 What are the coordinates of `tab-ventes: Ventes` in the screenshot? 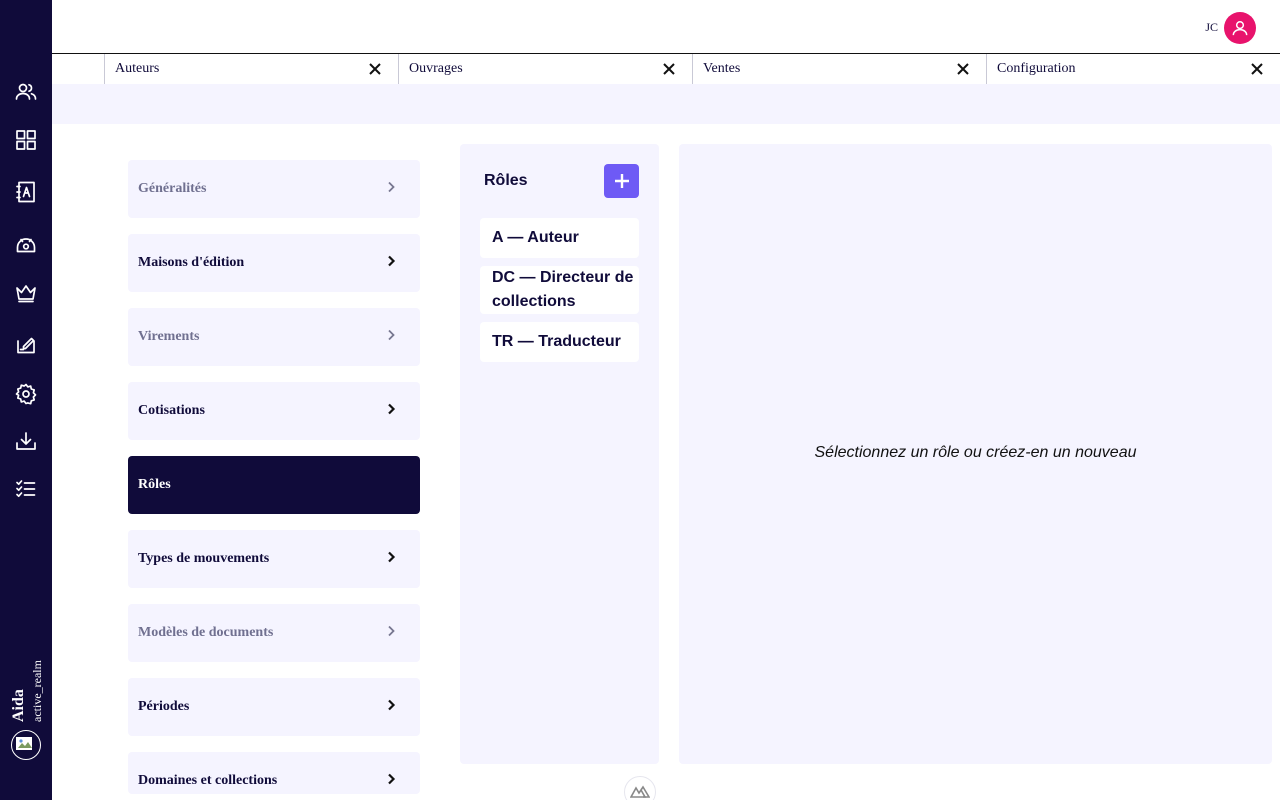 It's located at (839, 69).